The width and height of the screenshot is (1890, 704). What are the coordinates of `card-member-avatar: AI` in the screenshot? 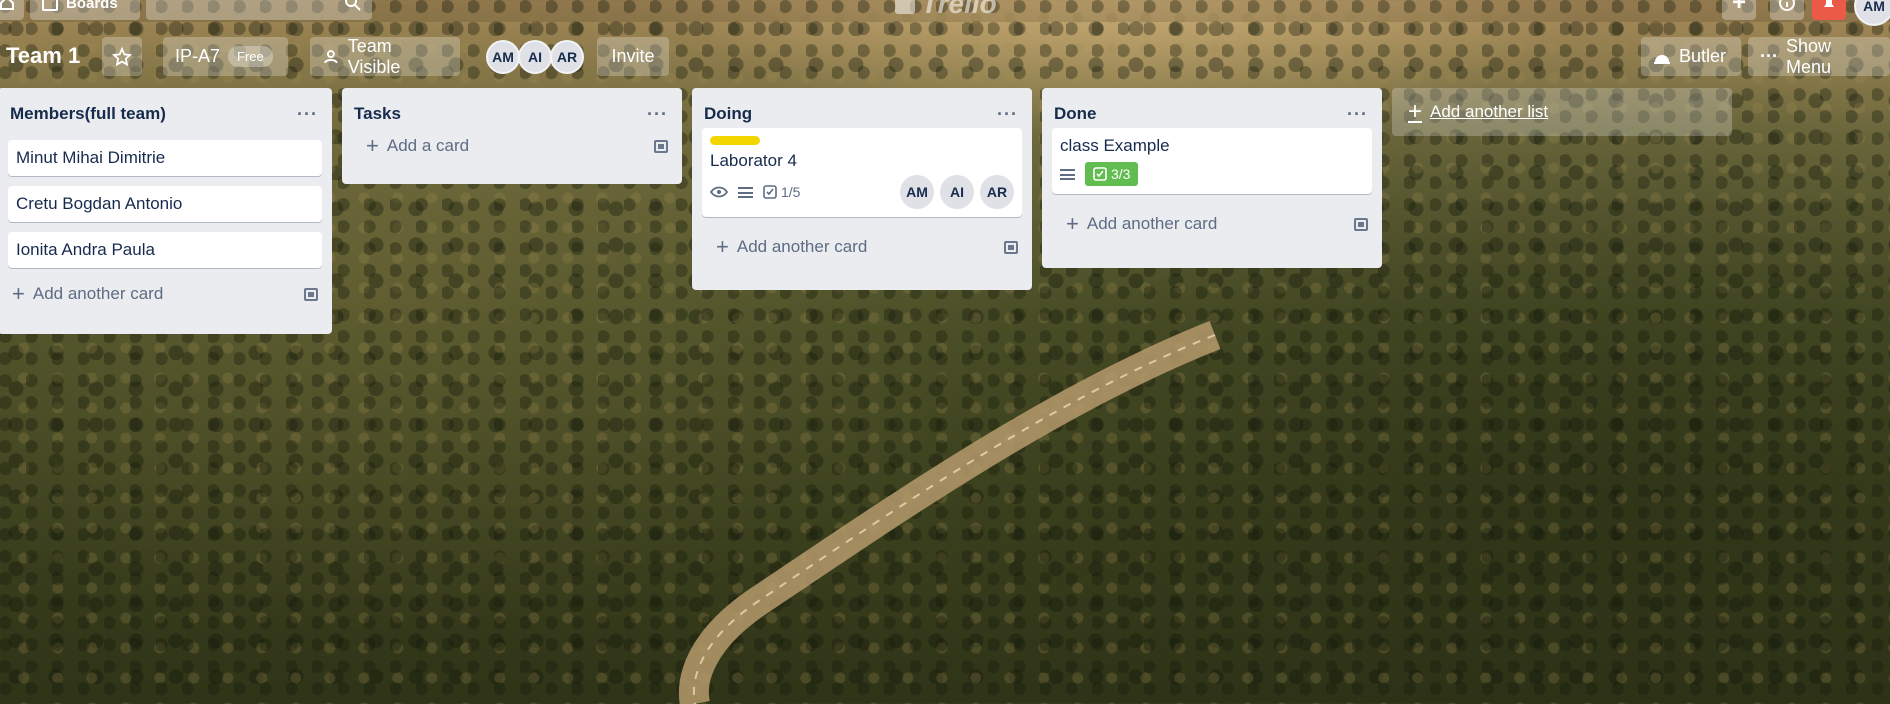 It's located at (957, 192).